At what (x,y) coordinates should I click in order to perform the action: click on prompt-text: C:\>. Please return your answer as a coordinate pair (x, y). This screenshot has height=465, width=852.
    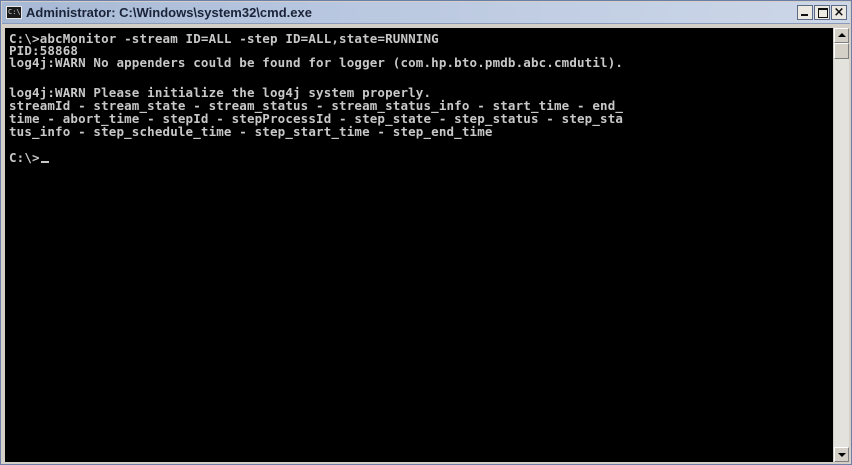
    Looking at the image, I should click on (24, 157).